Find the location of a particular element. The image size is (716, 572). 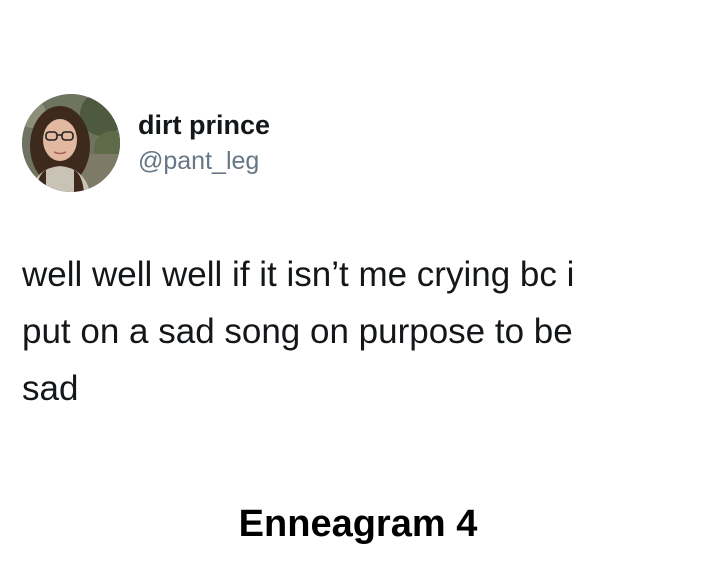

display-name: dirt prince is located at coordinates (204, 125).